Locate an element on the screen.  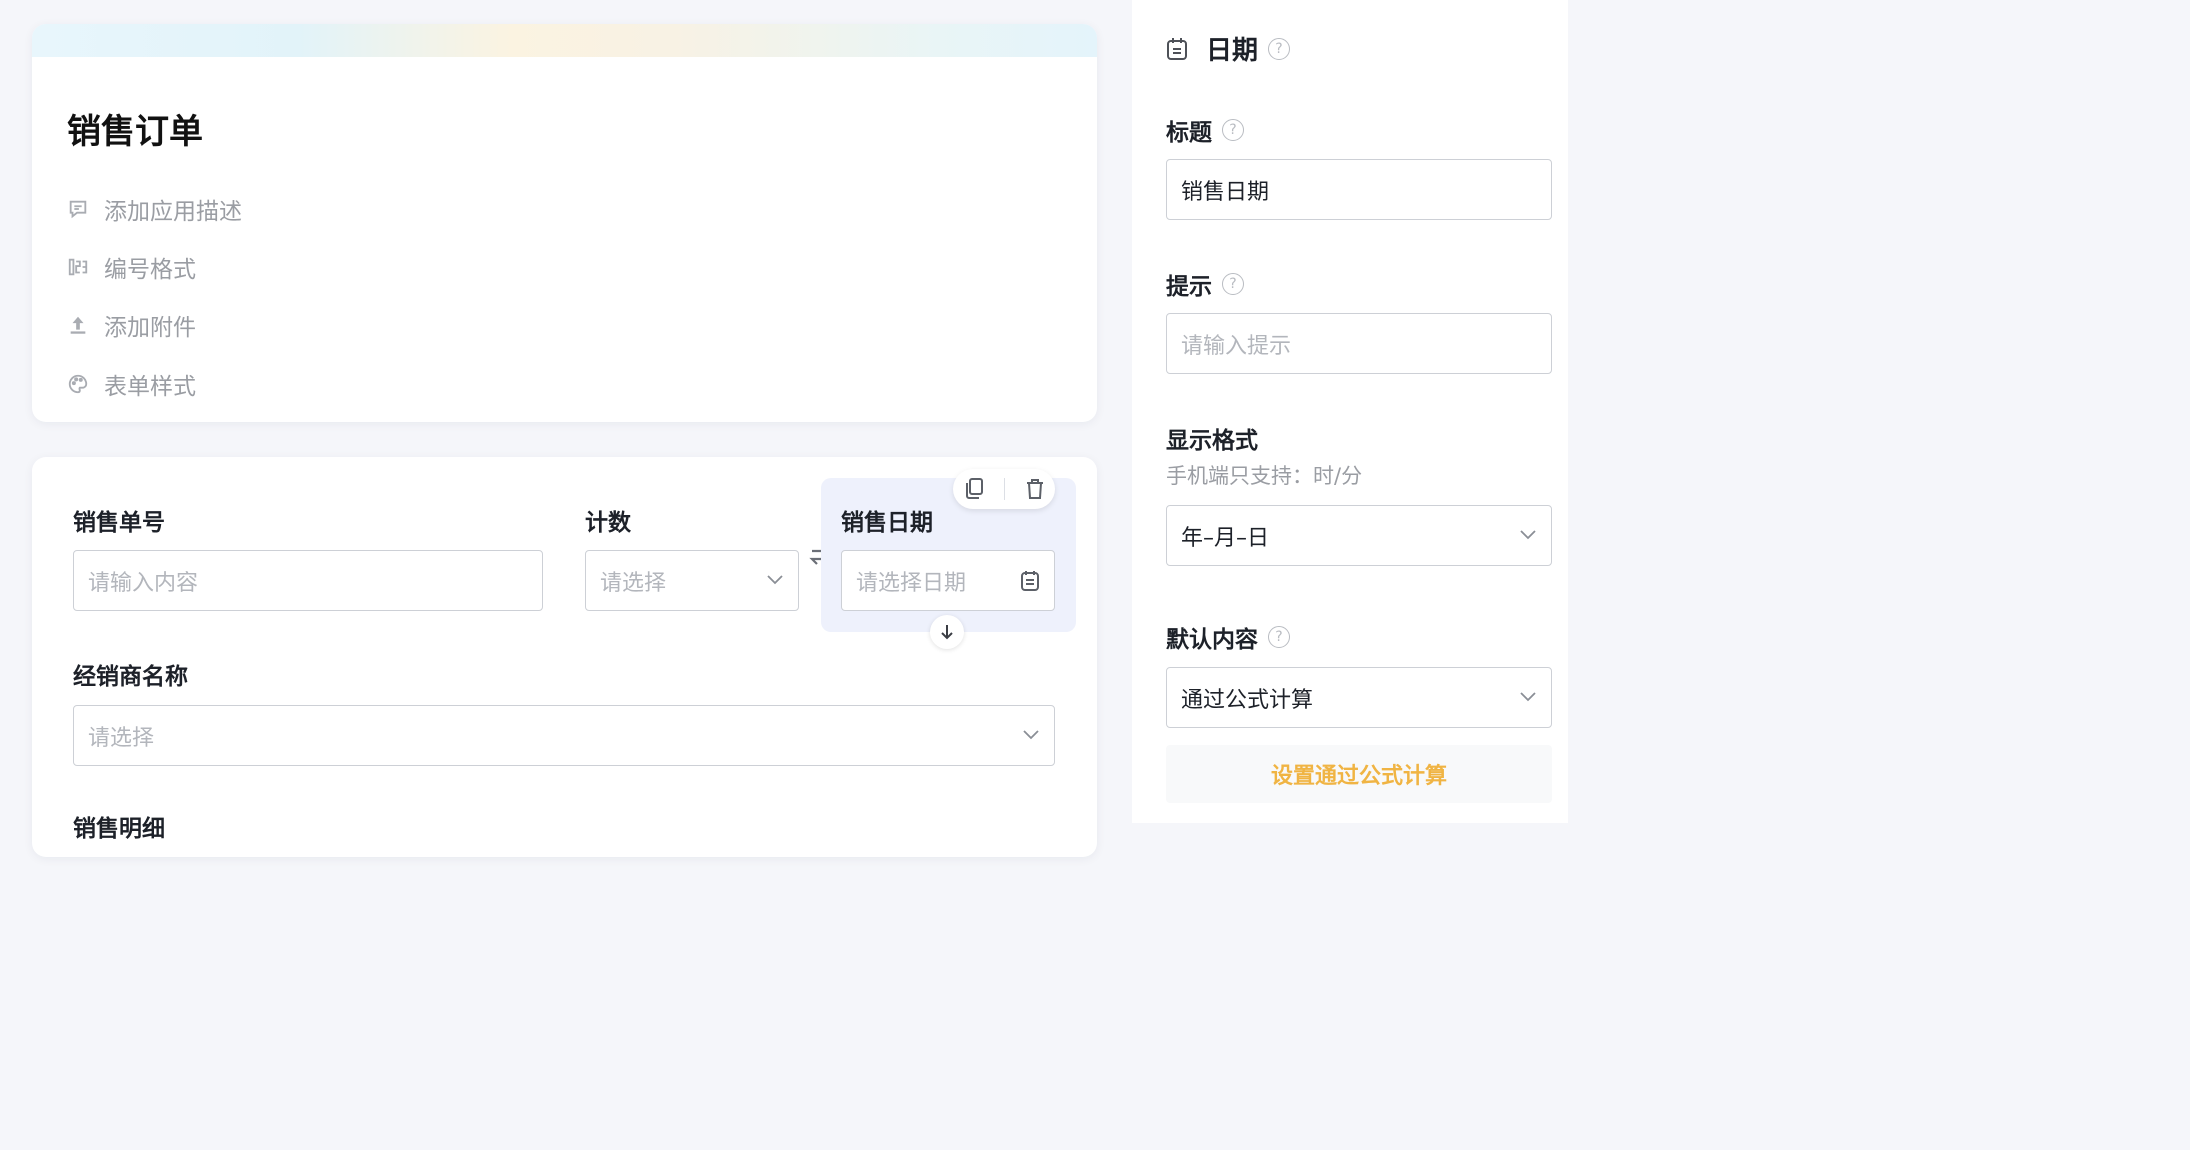
field-toolbar is located at coordinates (1004, 489).